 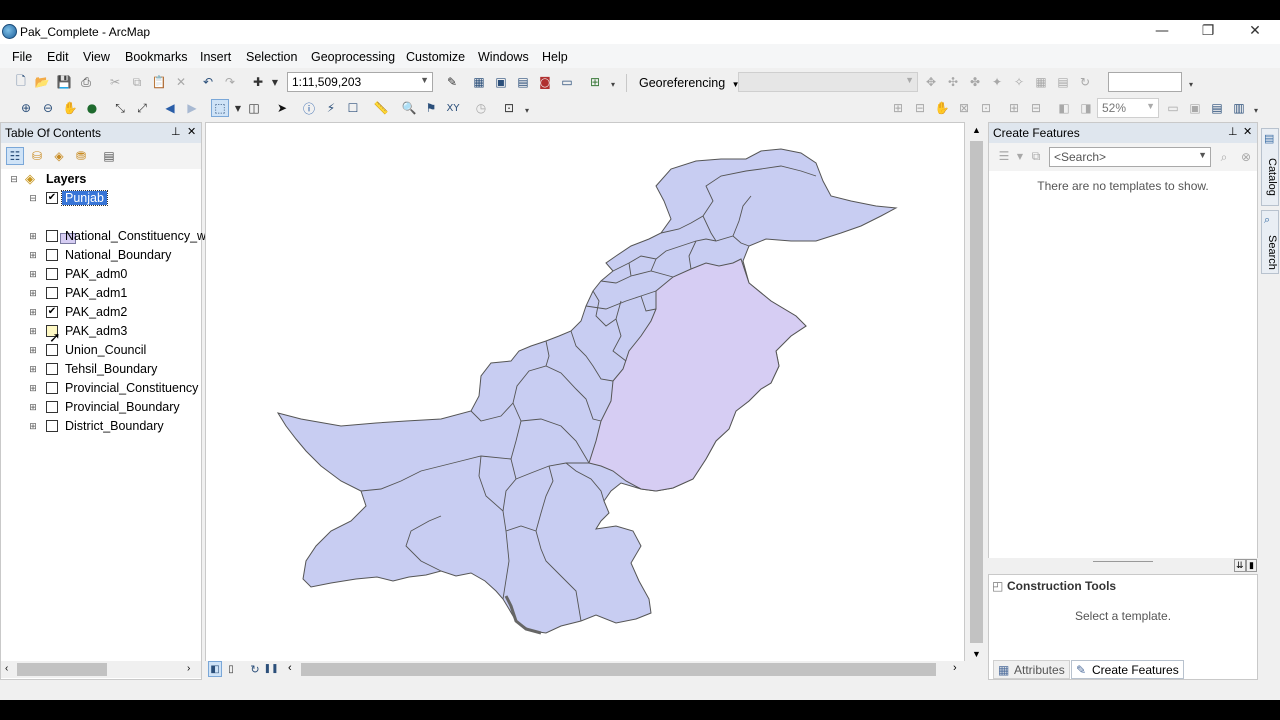 I want to click on layer-row: ⊞ Tehsil_Boundary, so click(x=101, y=369).